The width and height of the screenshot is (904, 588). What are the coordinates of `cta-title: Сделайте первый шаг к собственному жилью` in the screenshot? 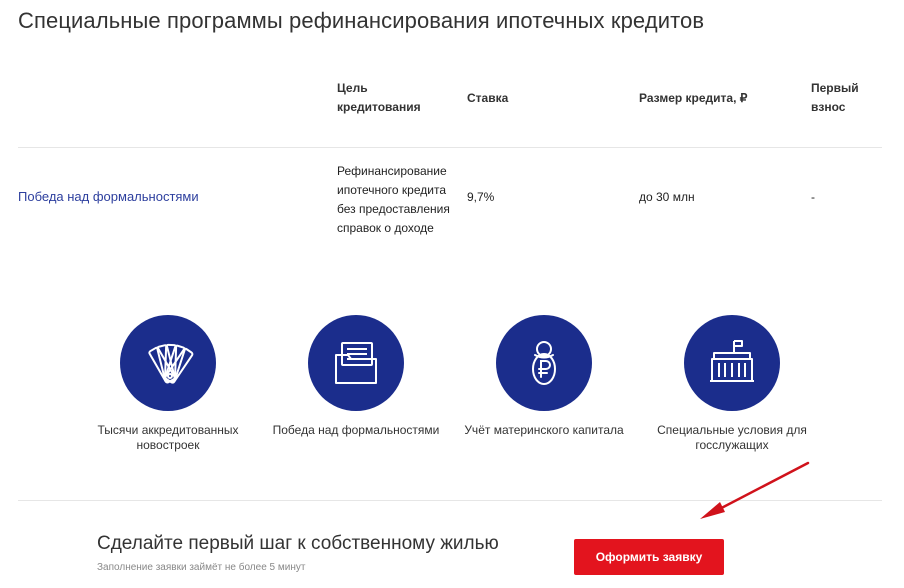 It's located at (298, 543).